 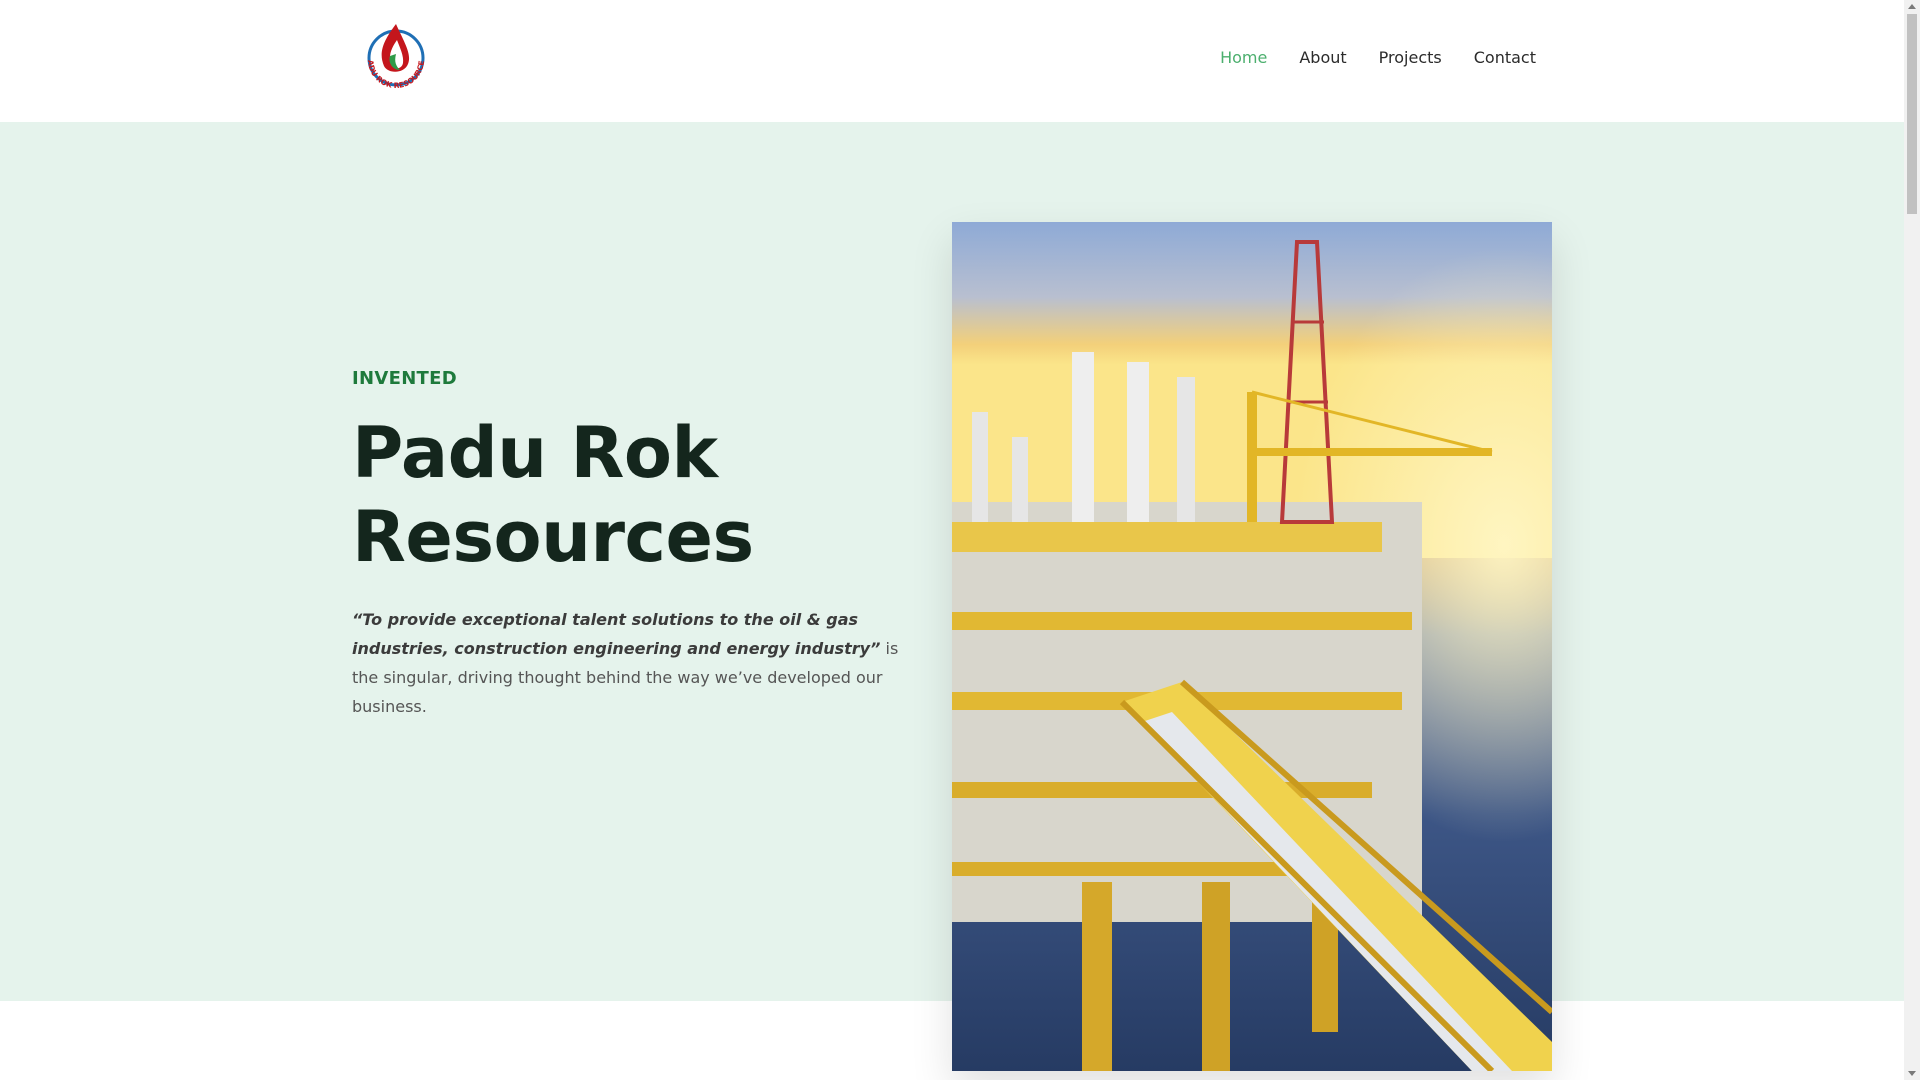 What do you see at coordinates (1378, 57) in the screenshot?
I see `main-nav: Home About Projects Contact` at bounding box center [1378, 57].